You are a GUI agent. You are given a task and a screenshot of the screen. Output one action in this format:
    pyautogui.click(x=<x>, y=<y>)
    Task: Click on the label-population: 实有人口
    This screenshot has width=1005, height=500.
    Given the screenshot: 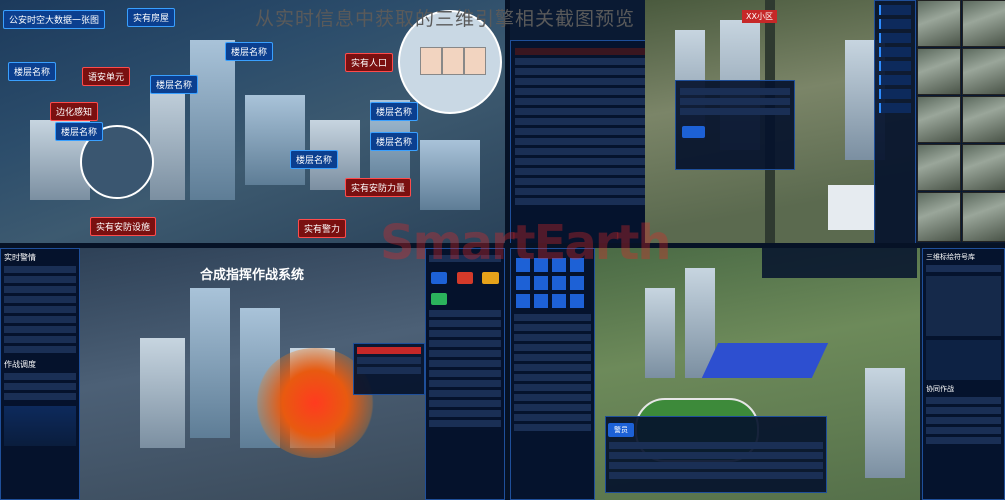 What is the action you would take?
    pyautogui.click(x=369, y=62)
    